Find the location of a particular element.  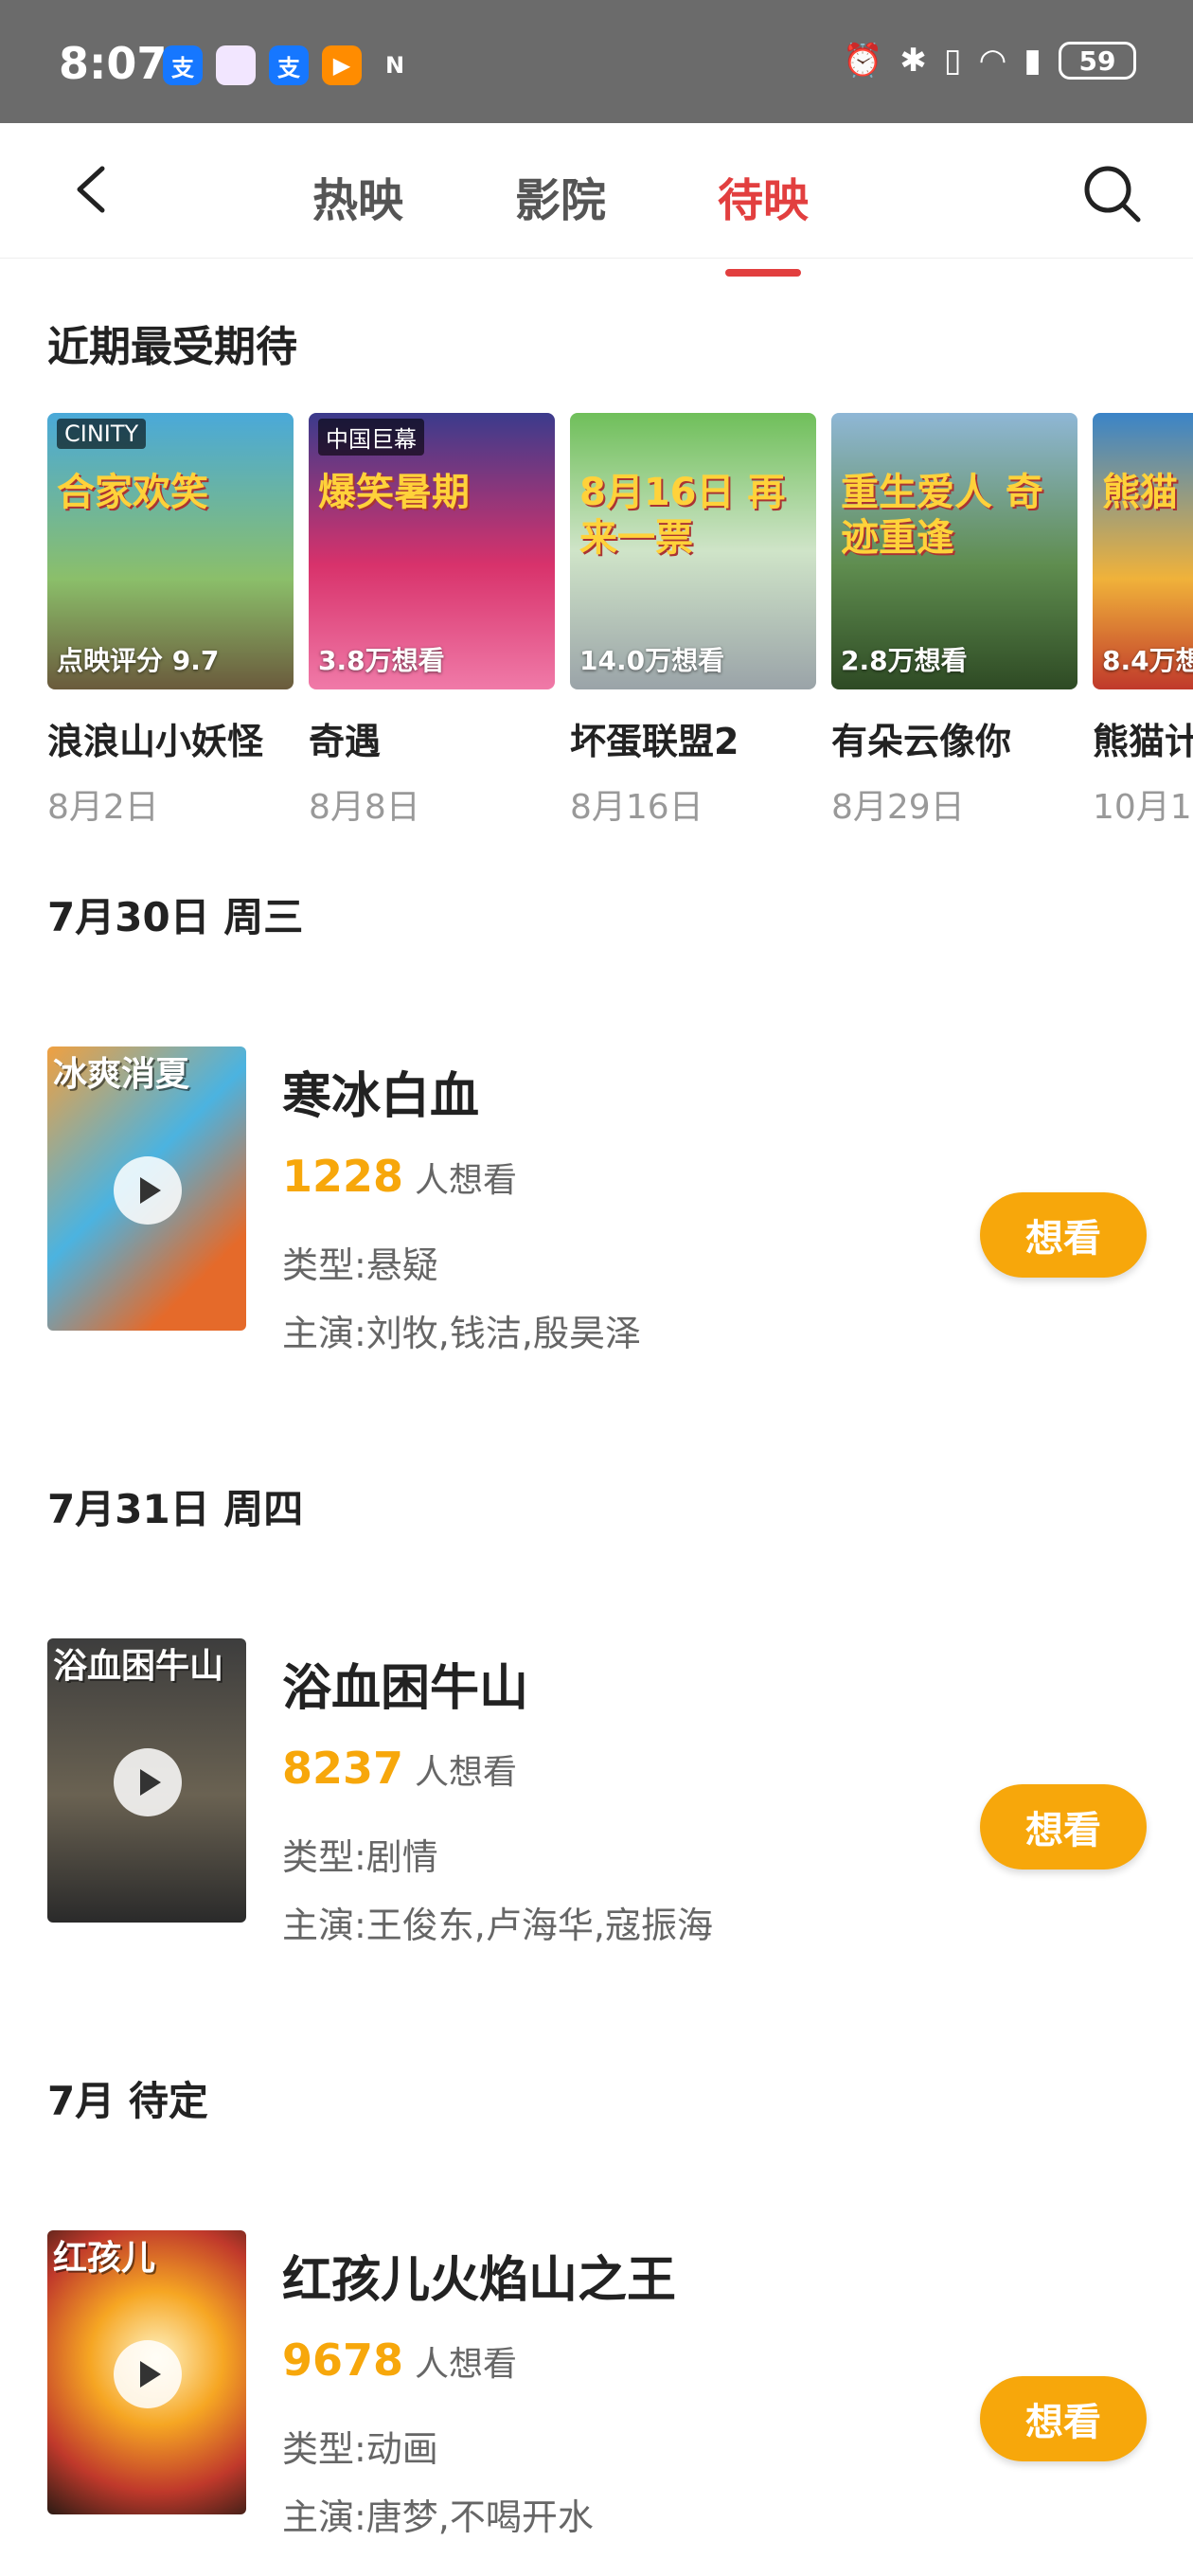

poster-art-text: 合家欢笑 is located at coordinates (132, 492).